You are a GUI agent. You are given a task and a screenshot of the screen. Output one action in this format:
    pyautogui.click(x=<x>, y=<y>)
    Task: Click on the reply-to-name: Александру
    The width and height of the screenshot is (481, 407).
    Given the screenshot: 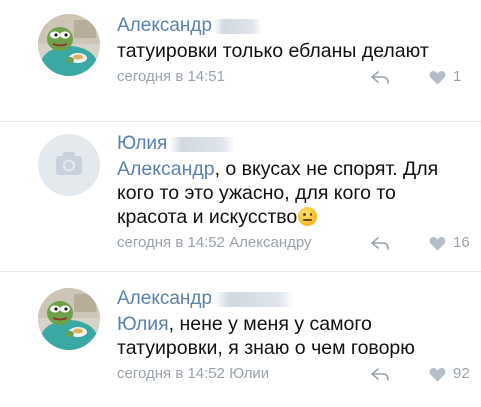 What is the action you would take?
    pyautogui.click(x=270, y=242)
    